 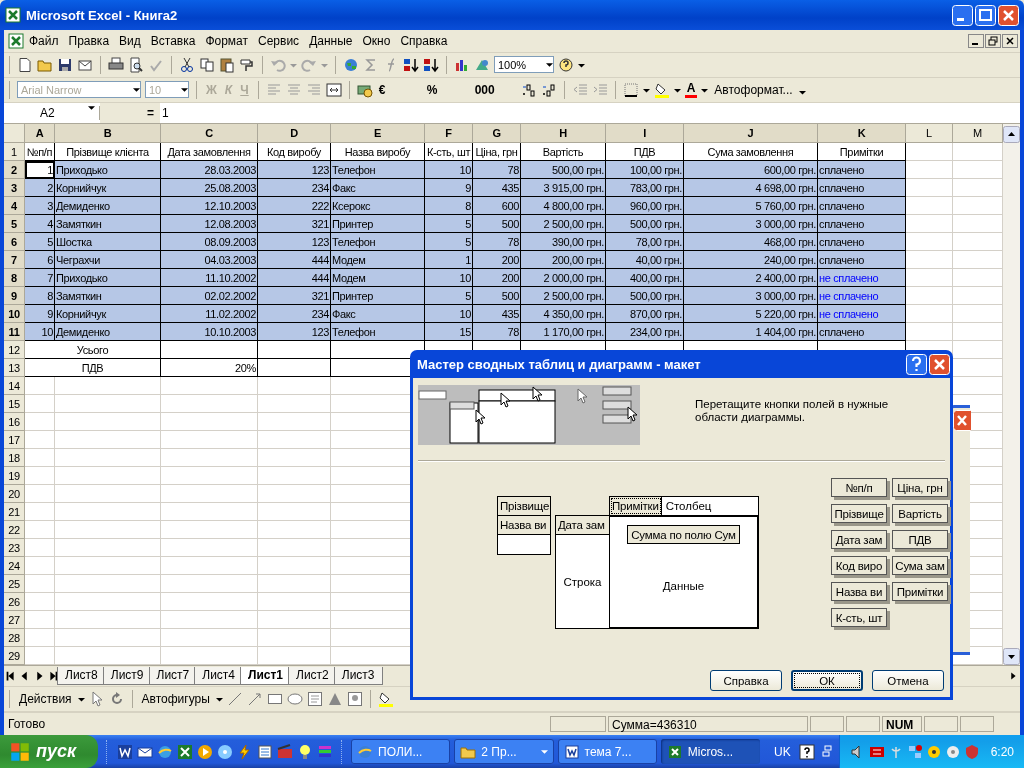 What do you see at coordinates (14, 440) in the screenshot?
I see `row-header: 17` at bounding box center [14, 440].